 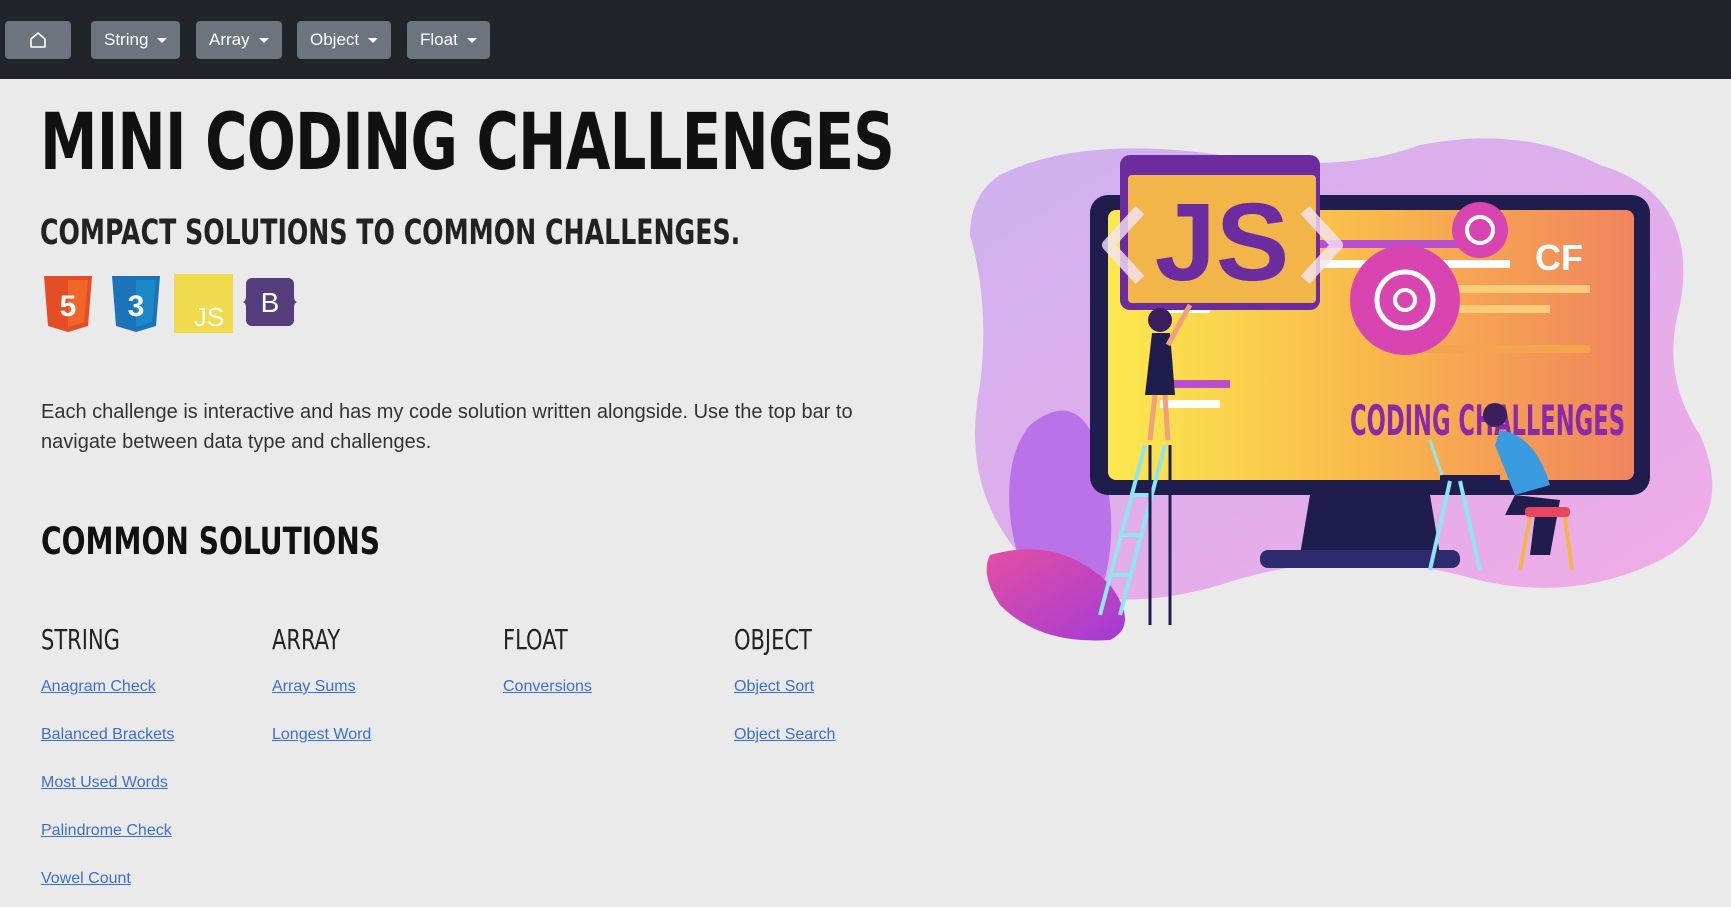 What do you see at coordinates (335, 39) in the screenshot?
I see `nav-menu-object-label: Object` at bounding box center [335, 39].